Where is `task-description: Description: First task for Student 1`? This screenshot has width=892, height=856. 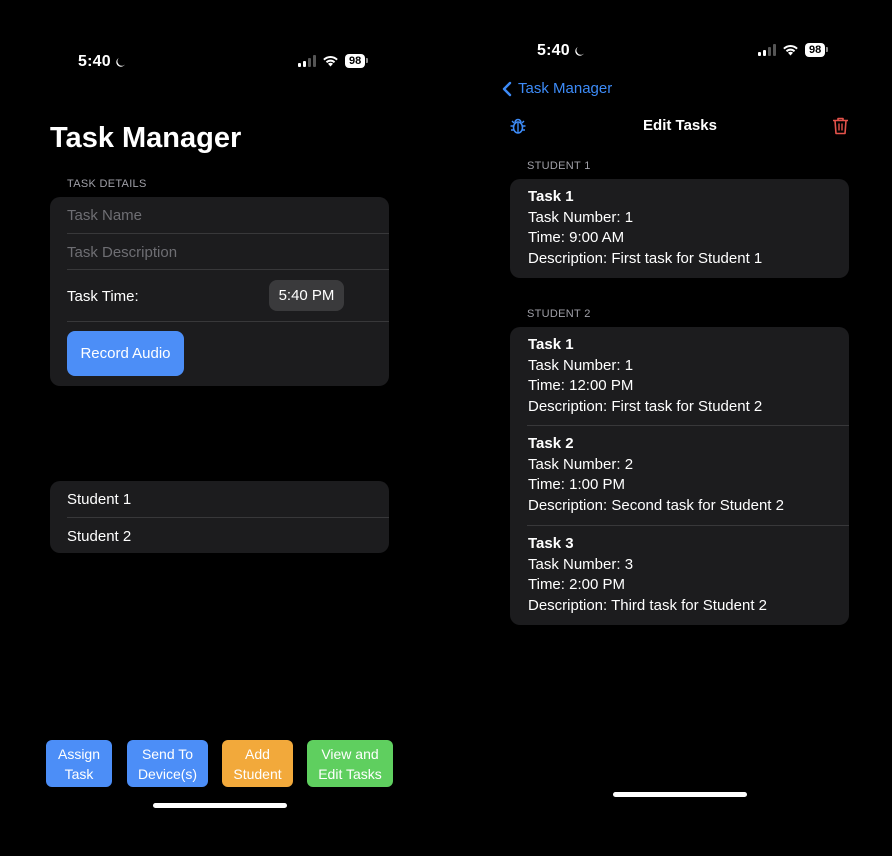
task-description: Description: First task for Student 1 is located at coordinates (645, 258).